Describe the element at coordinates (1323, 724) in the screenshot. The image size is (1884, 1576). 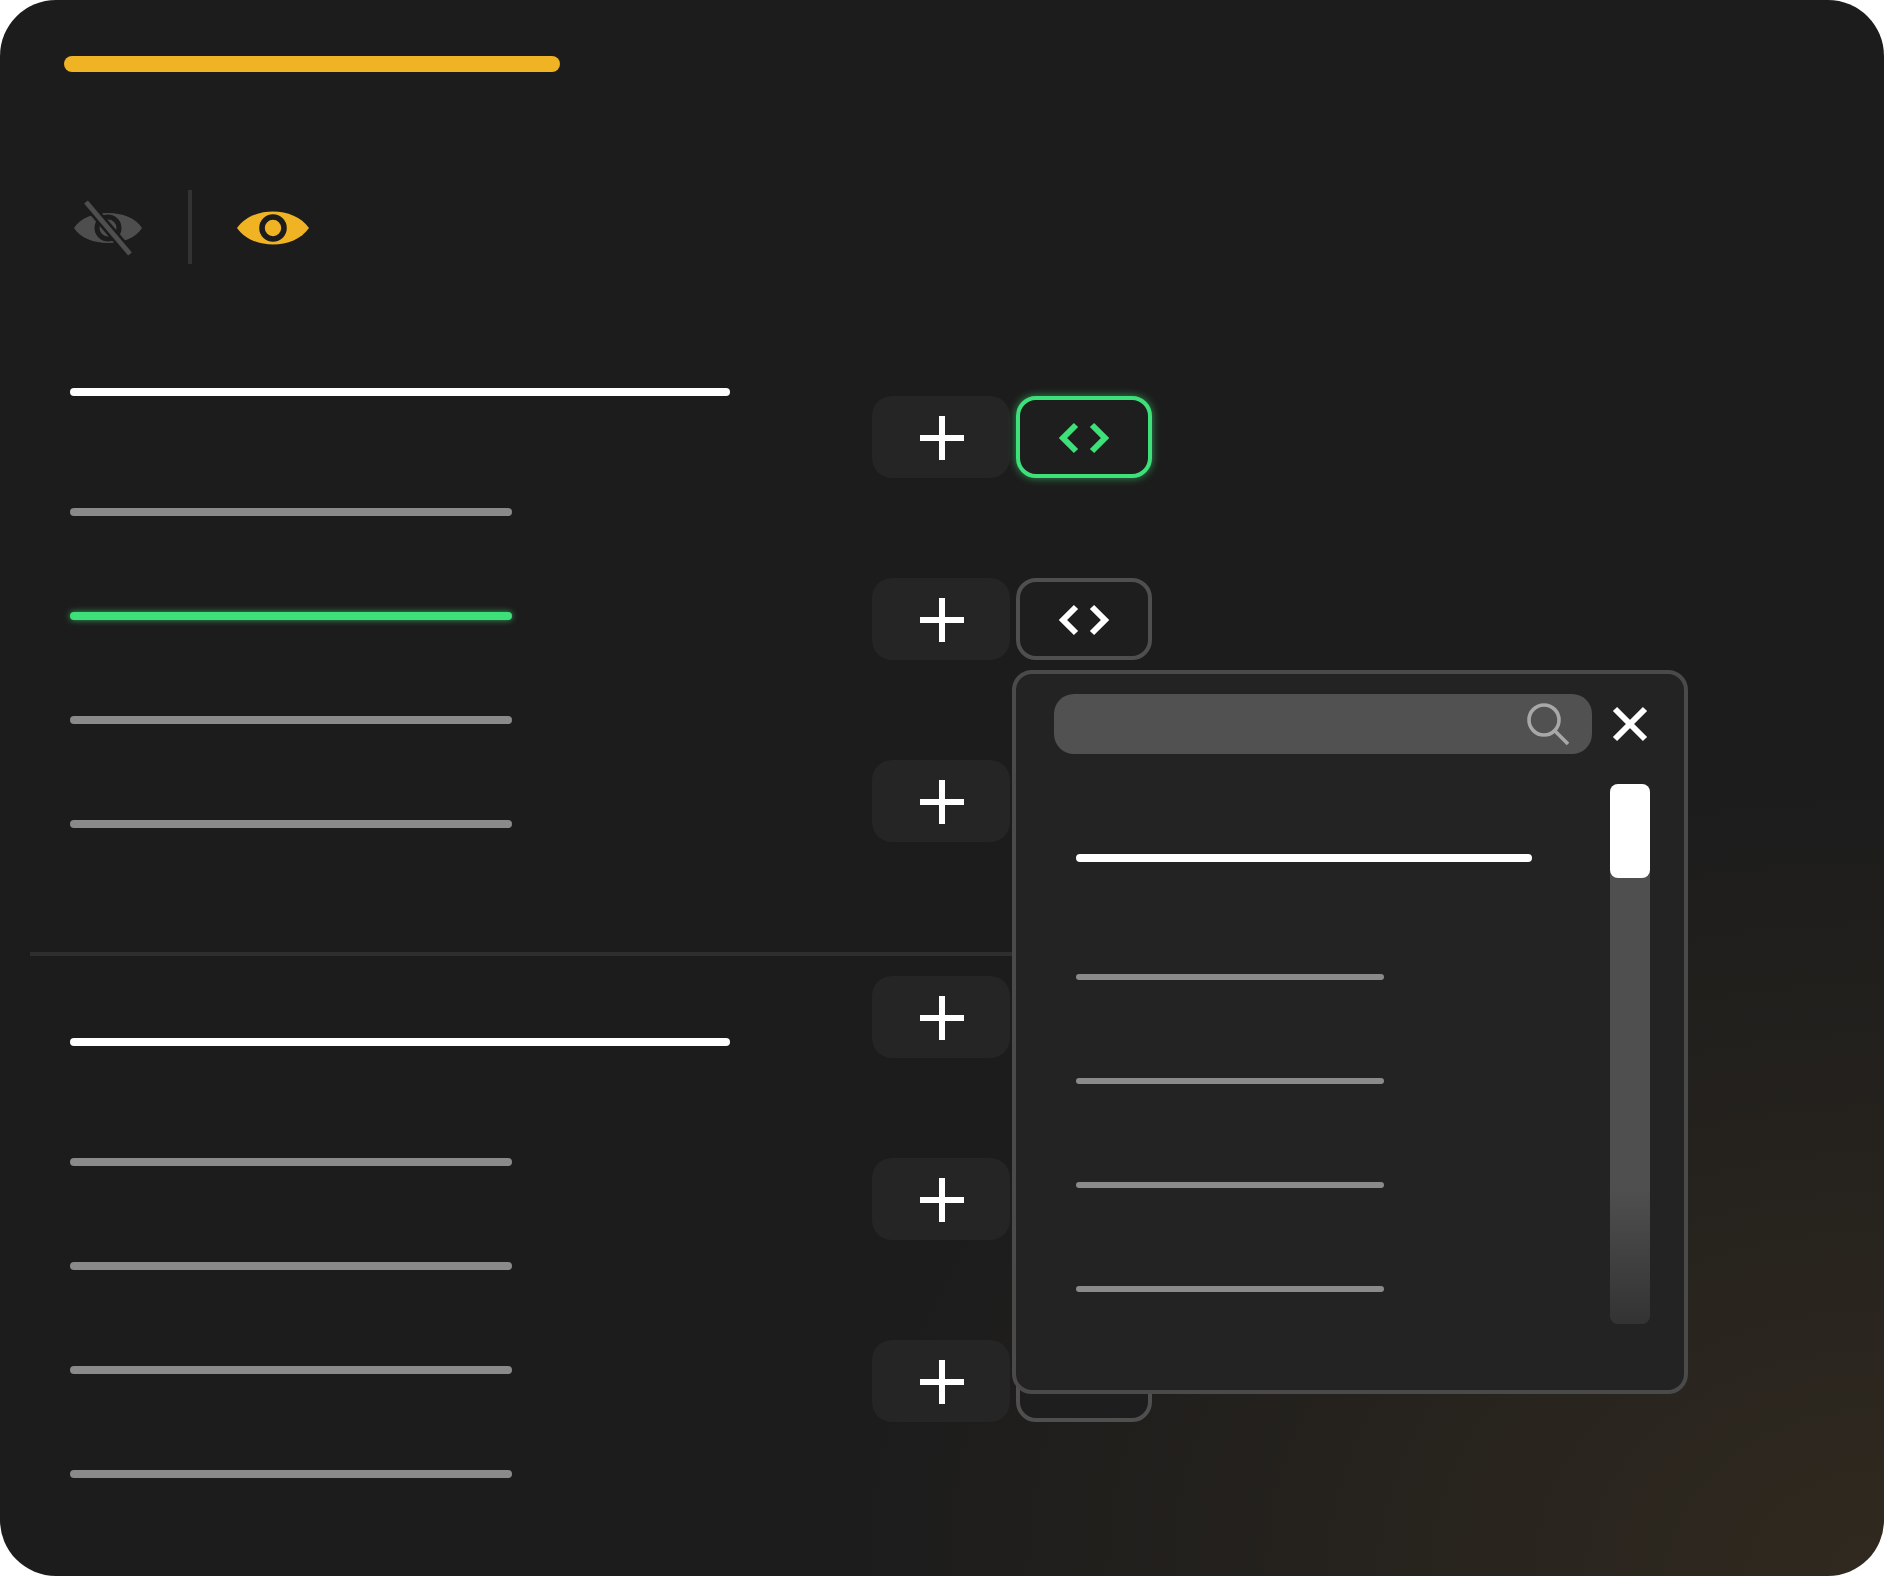
I see `search-field` at that location.